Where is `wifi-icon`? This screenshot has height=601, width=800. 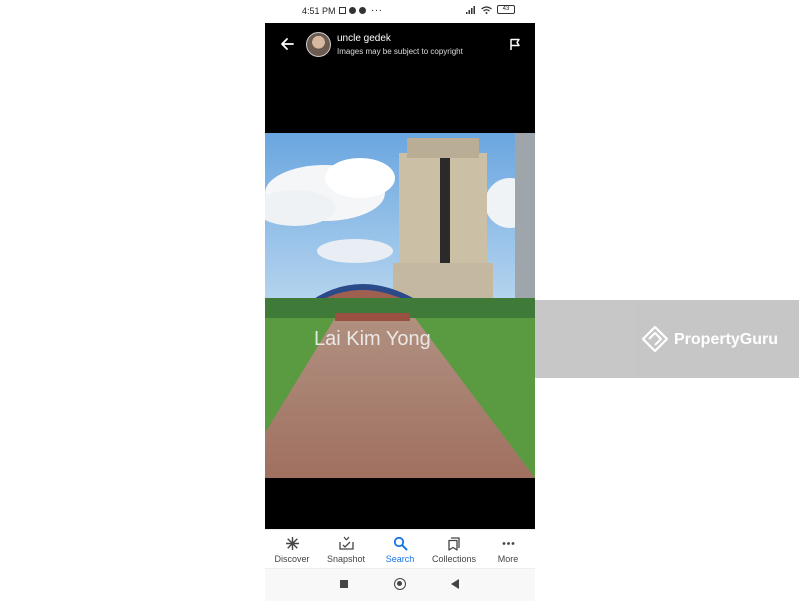
wifi-icon is located at coordinates (486, 9).